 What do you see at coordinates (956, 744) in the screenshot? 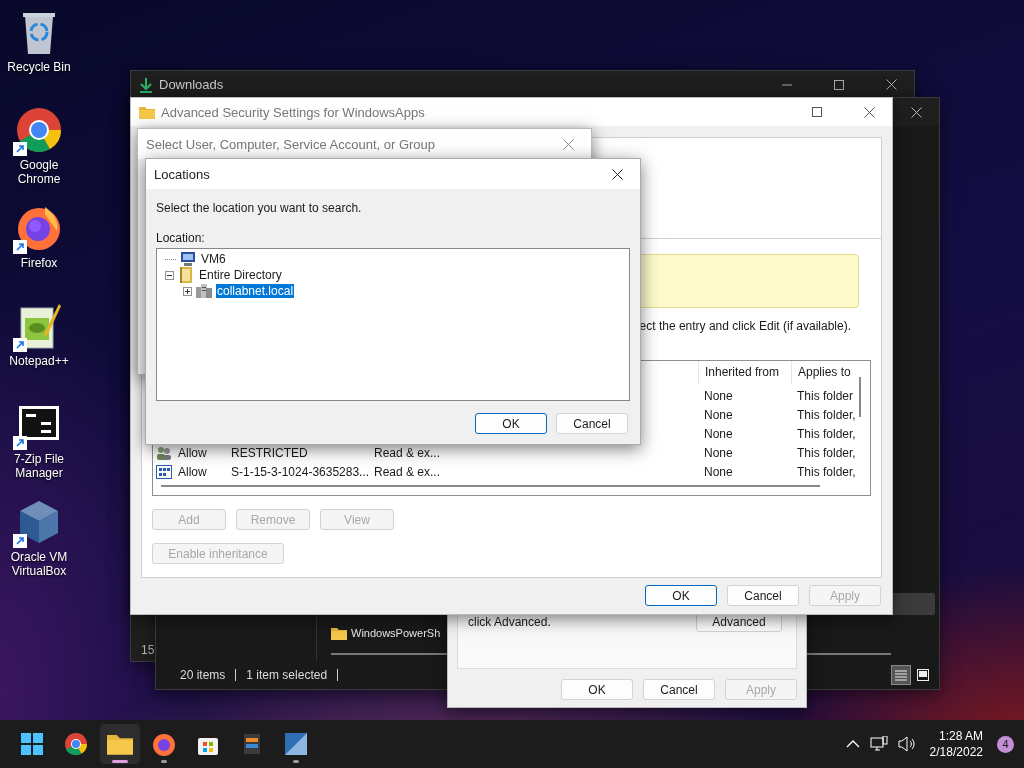
I see `clock: 1:28 AM 2/18/2022` at bounding box center [956, 744].